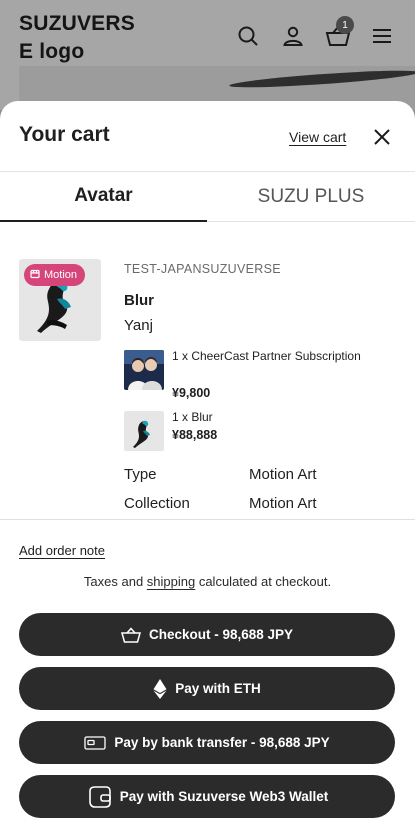  I want to click on cart-tabs: Avatar SUZU PLUS, so click(207, 196).